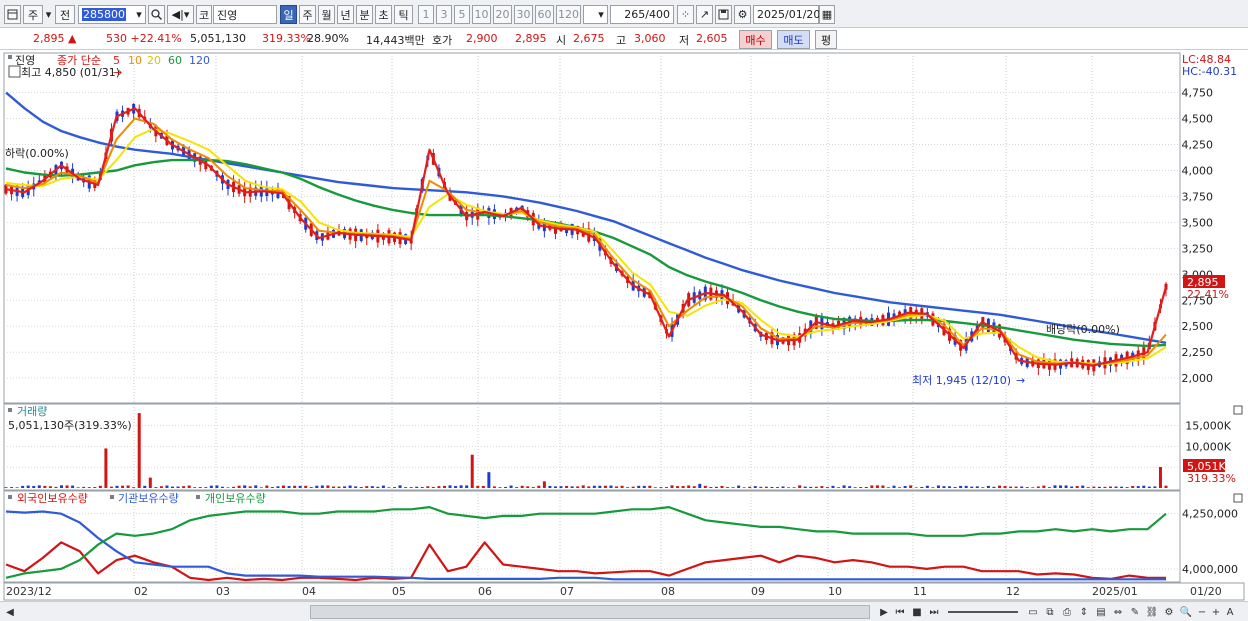  Describe the element at coordinates (55, 38) in the screenshot. I see `current-price: 2,895 ▲` at that location.